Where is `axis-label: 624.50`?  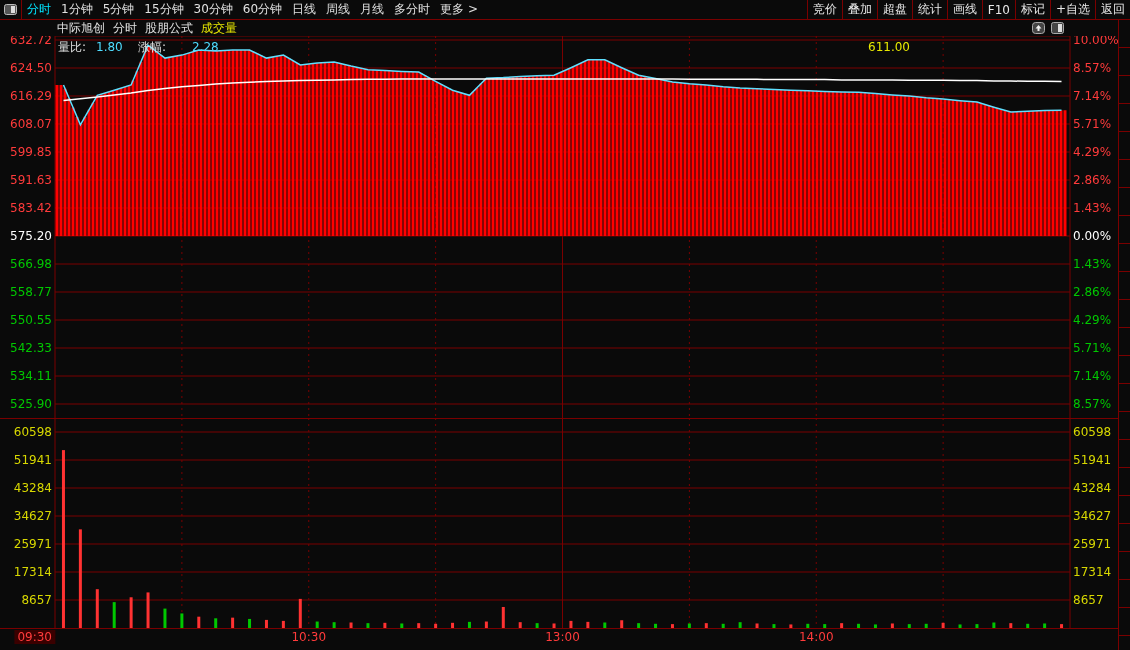
axis-label: 624.50 is located at coordinates (31, 68).